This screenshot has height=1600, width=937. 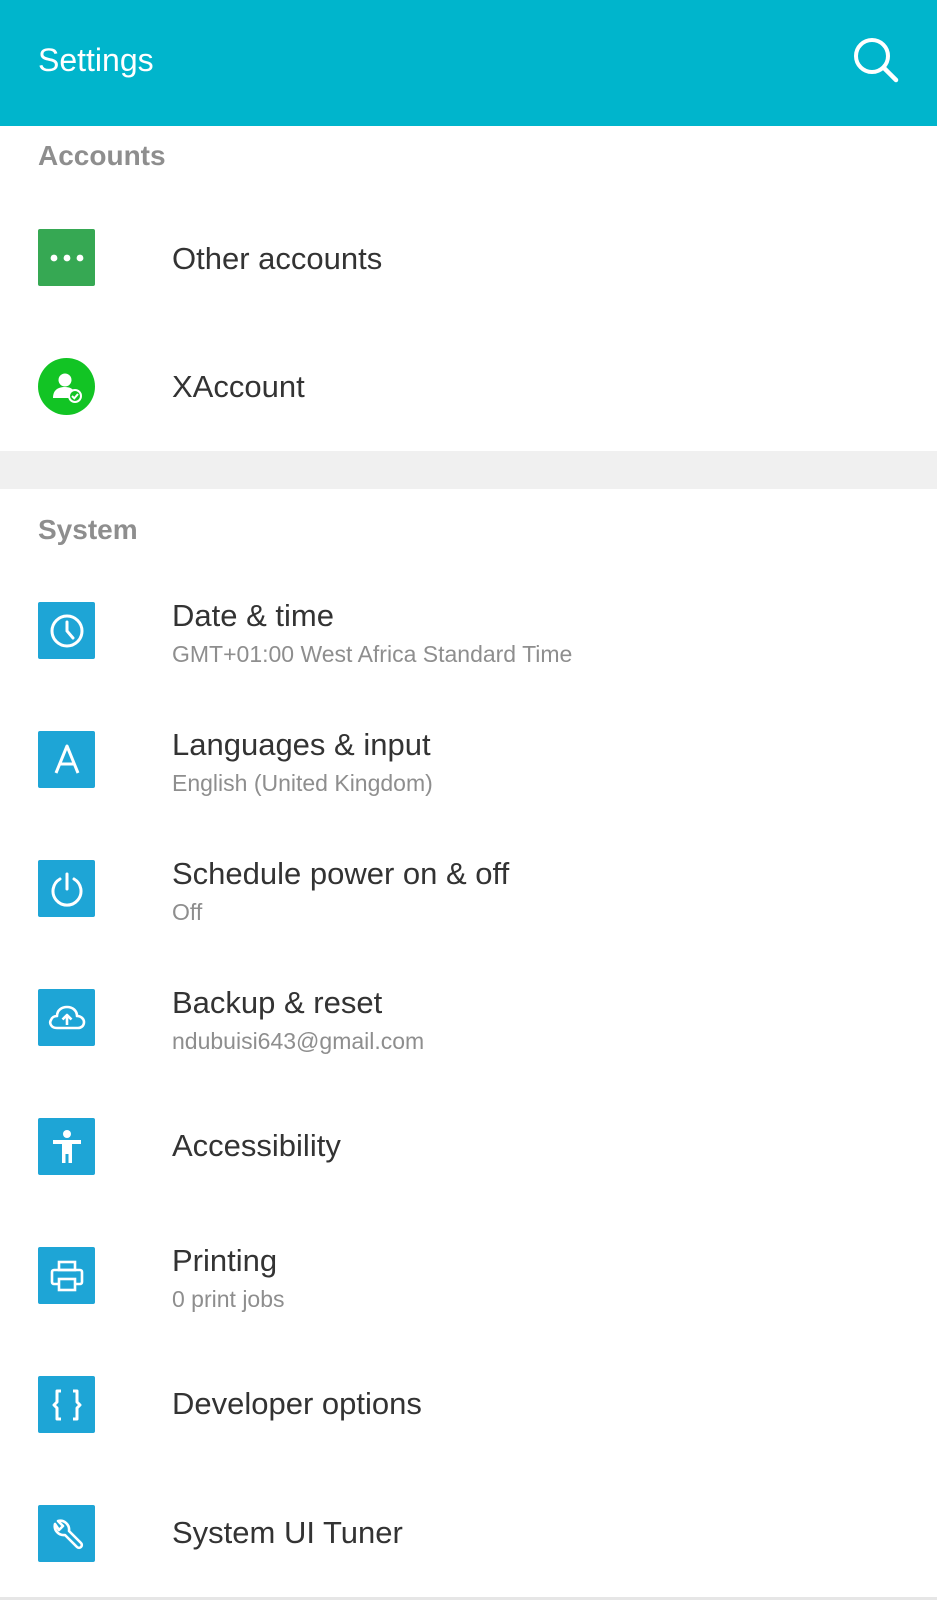 I want to click on settings-item-other-accounts: Other accounts, so click(x=468, y=259).